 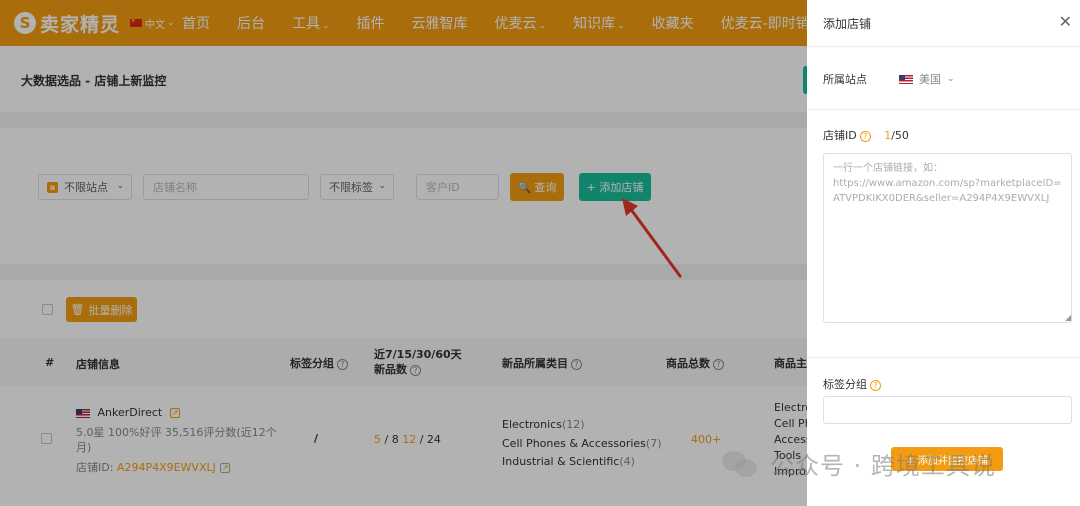 I want to click on site-dropdown: 美国 ⌄, so click(x=927, y=79).